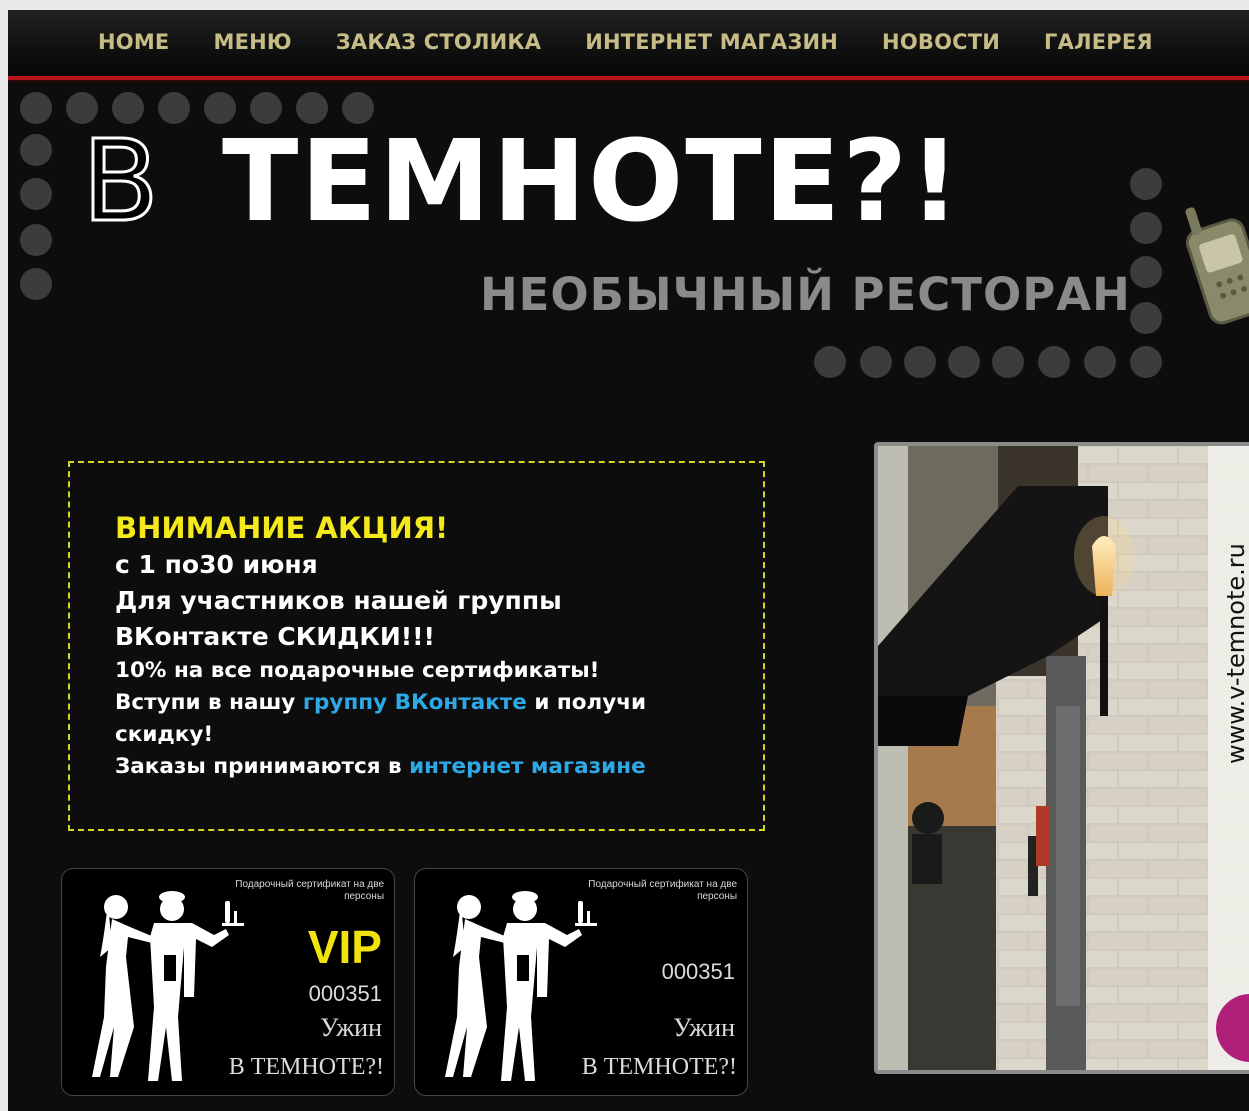 Image resolution: width=1249 pixels, height=1111 pixels. Describe the element at coordinates (133, 42) in the screenshot. I see `nav-item-home: HOME` at that location.